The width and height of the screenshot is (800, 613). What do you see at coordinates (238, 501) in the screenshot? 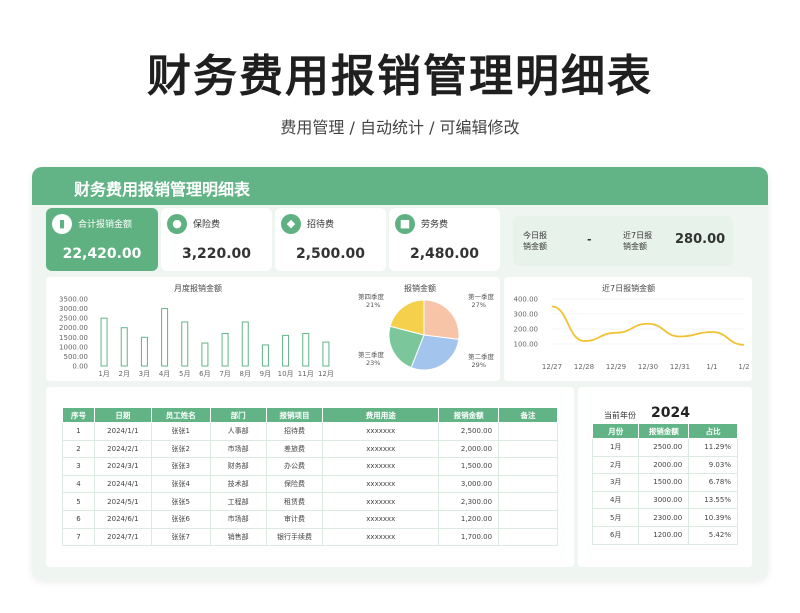
I see `table-cell: 工程部` at bounding box center [238, 501].